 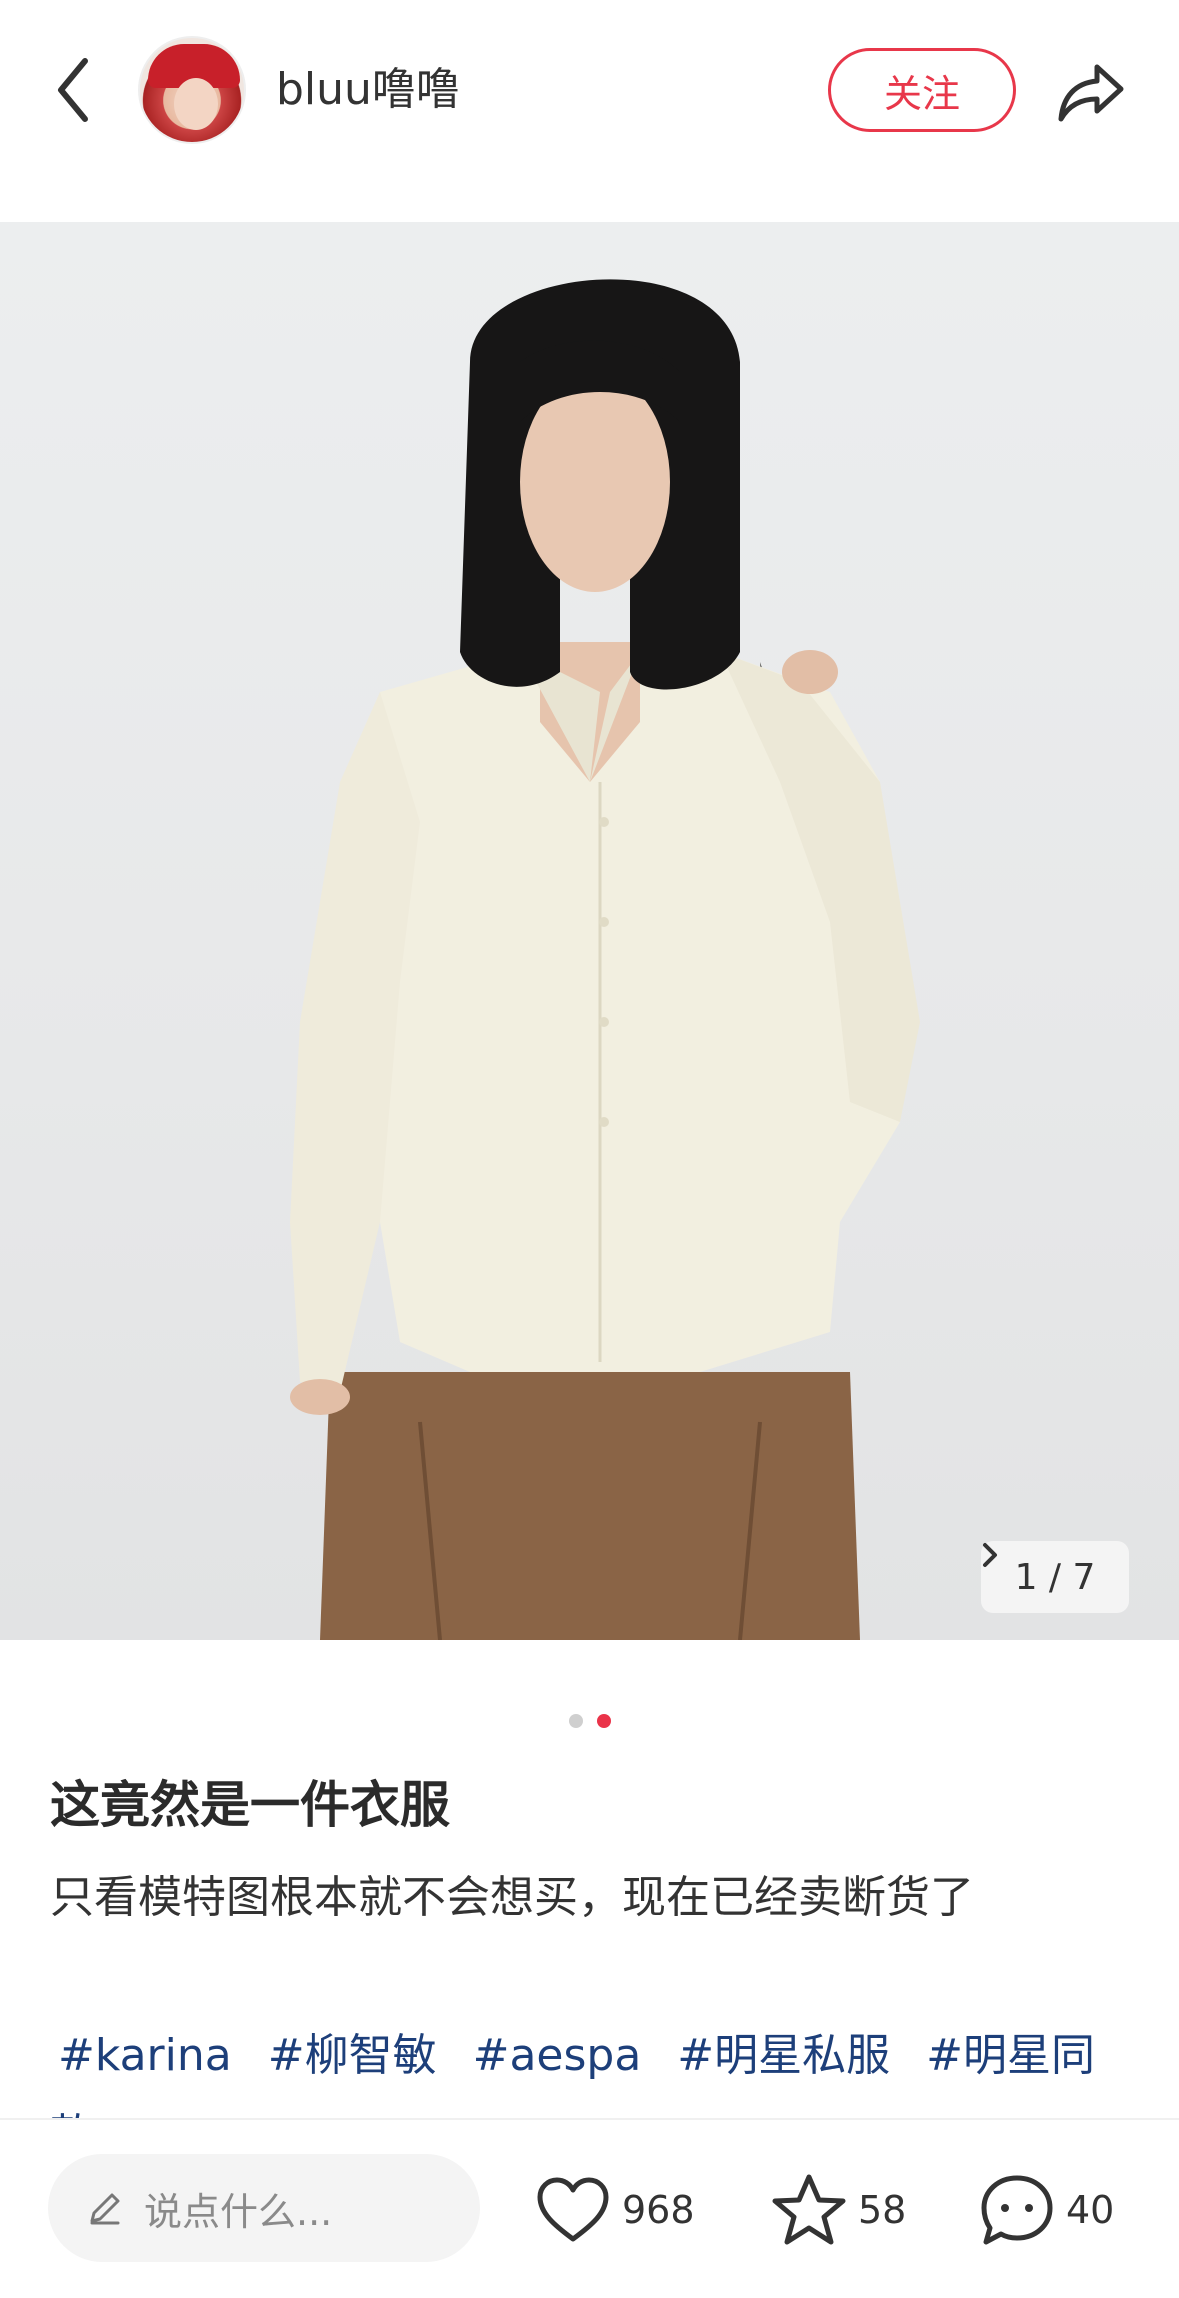 What do you see at coordinates (603, 1721) in the screenshot?
I see `carousel-dot-active` at bounding box center [603, 1721].